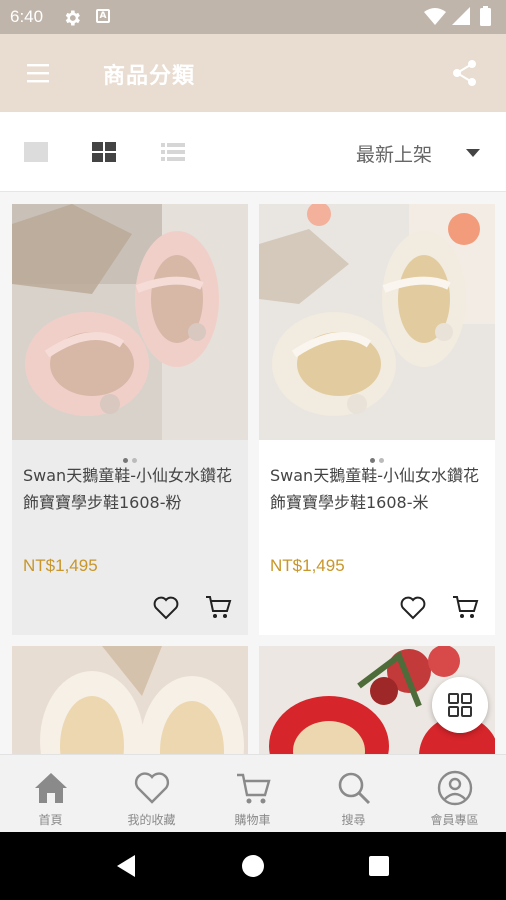  I want to click on home-icon, so click(51, 788).